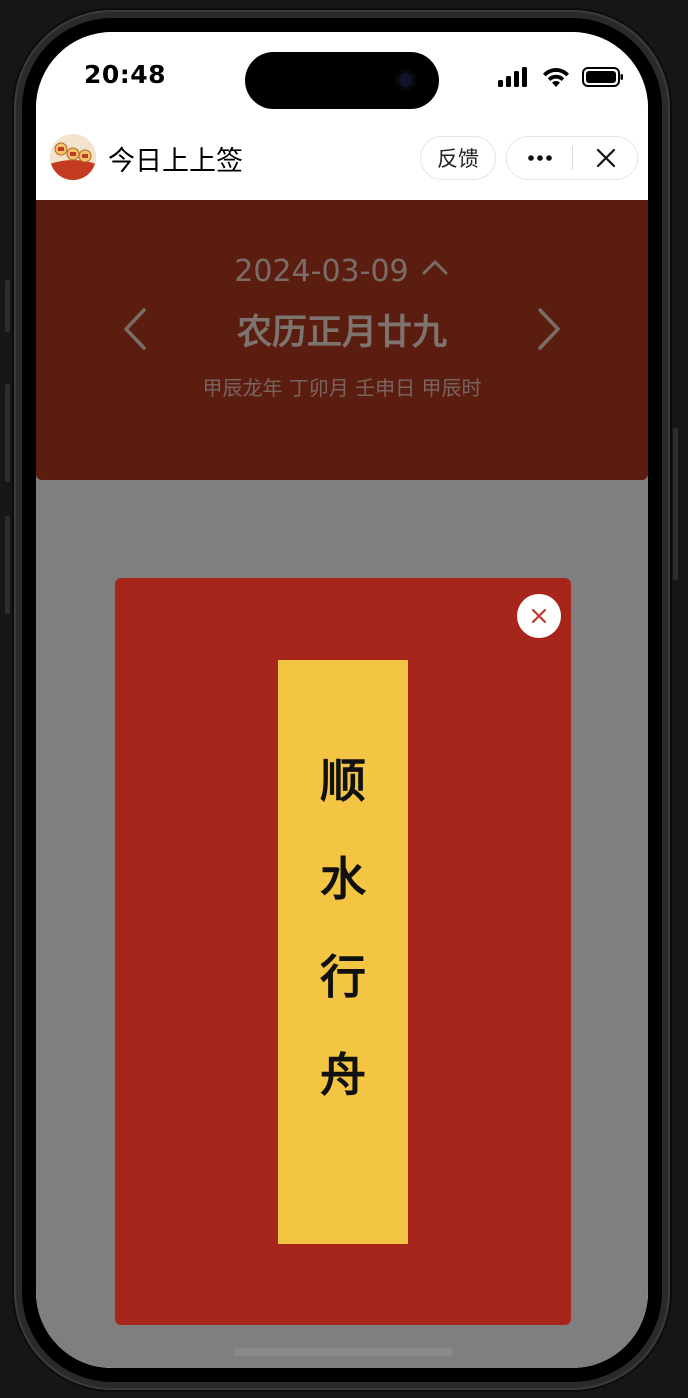 Image resolution: width=688 pixels, height=1398 pixels. I want to click on sign-char: 水, so click(343, 879).